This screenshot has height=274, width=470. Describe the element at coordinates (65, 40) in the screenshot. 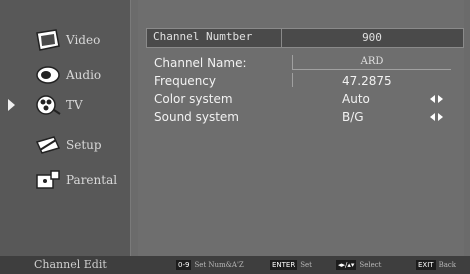

I see `sidebar-item-video: Video` at that location.